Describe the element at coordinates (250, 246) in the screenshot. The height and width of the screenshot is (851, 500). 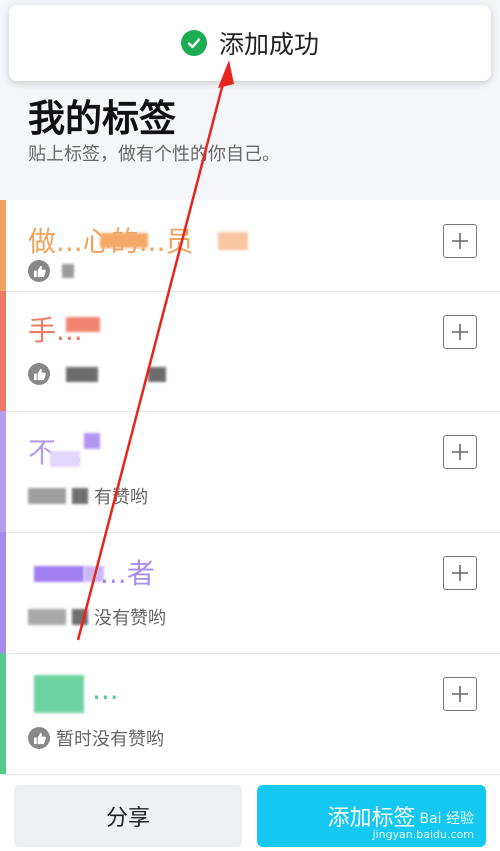
I see `tag-row: 做...心的...员` at that location.